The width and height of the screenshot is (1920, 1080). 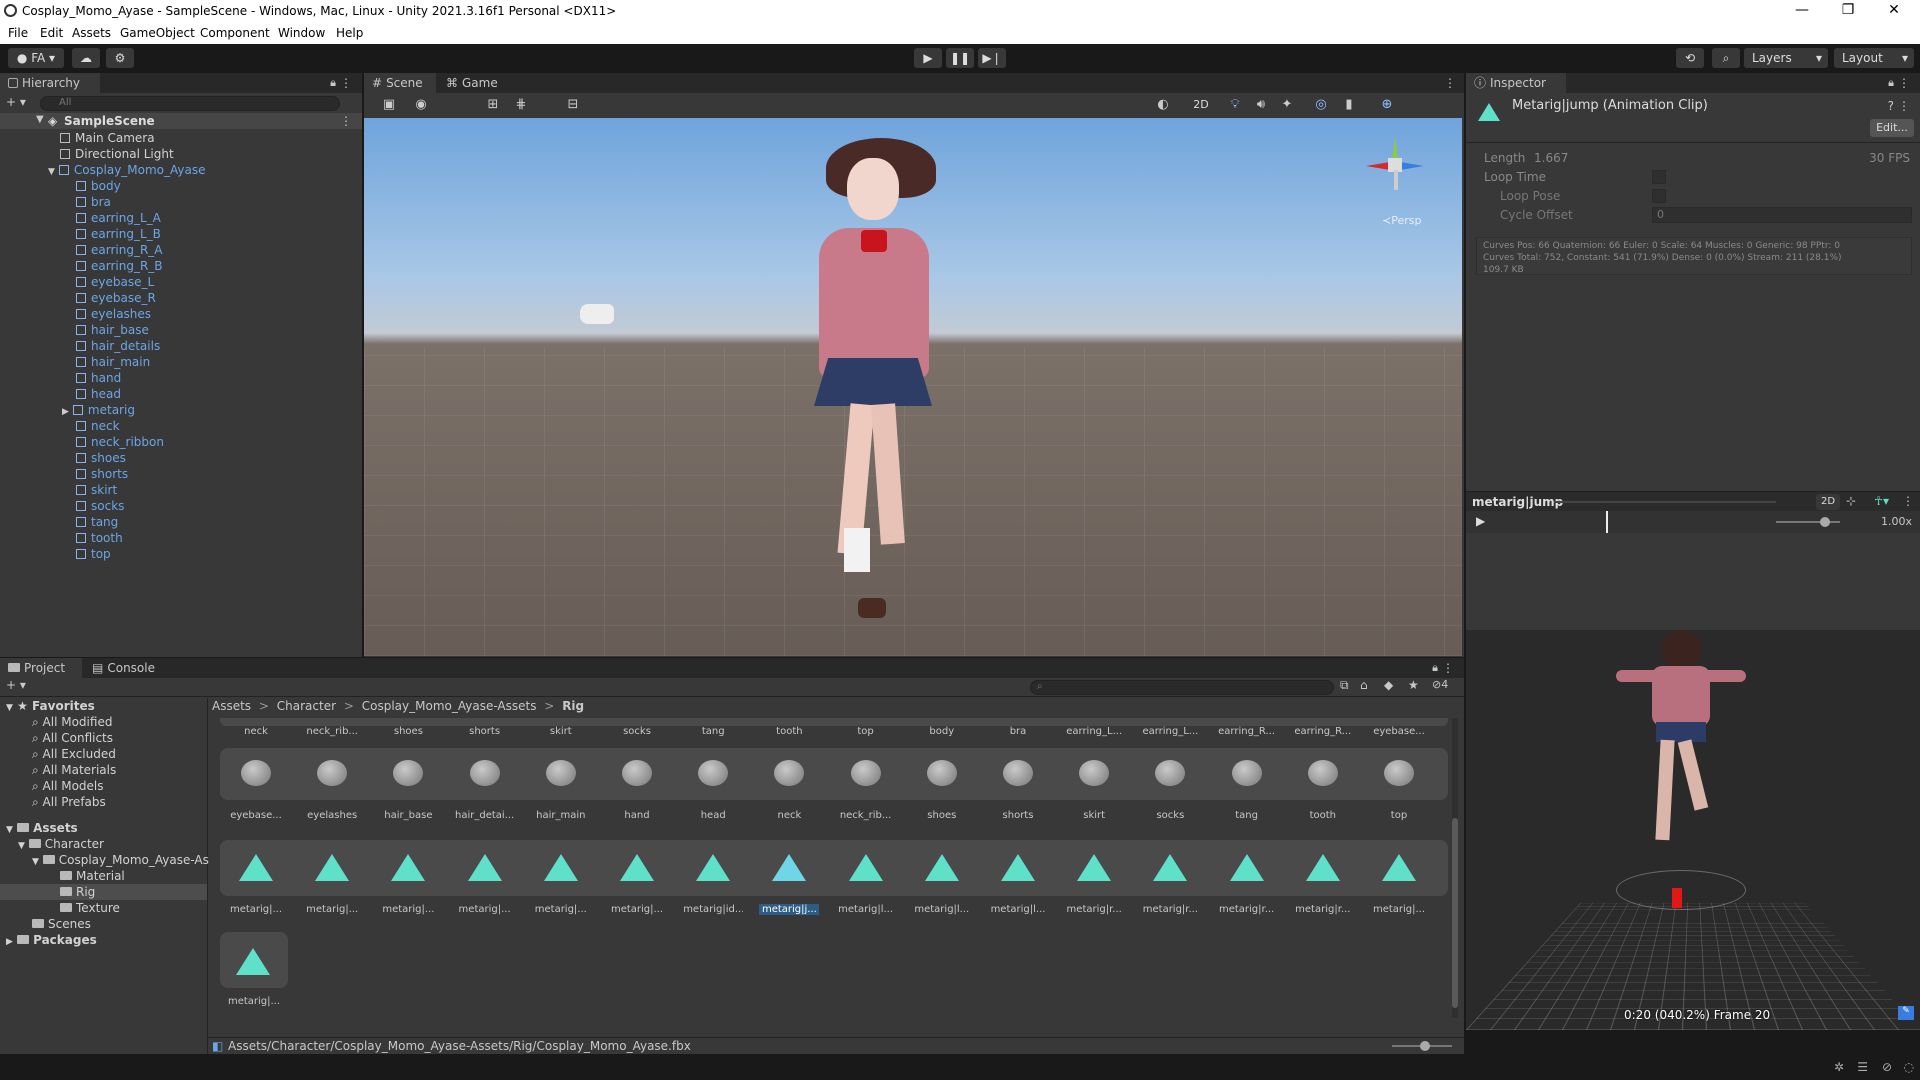 I want to click on camera-gizmo-icon, so click(x=597, y=314).